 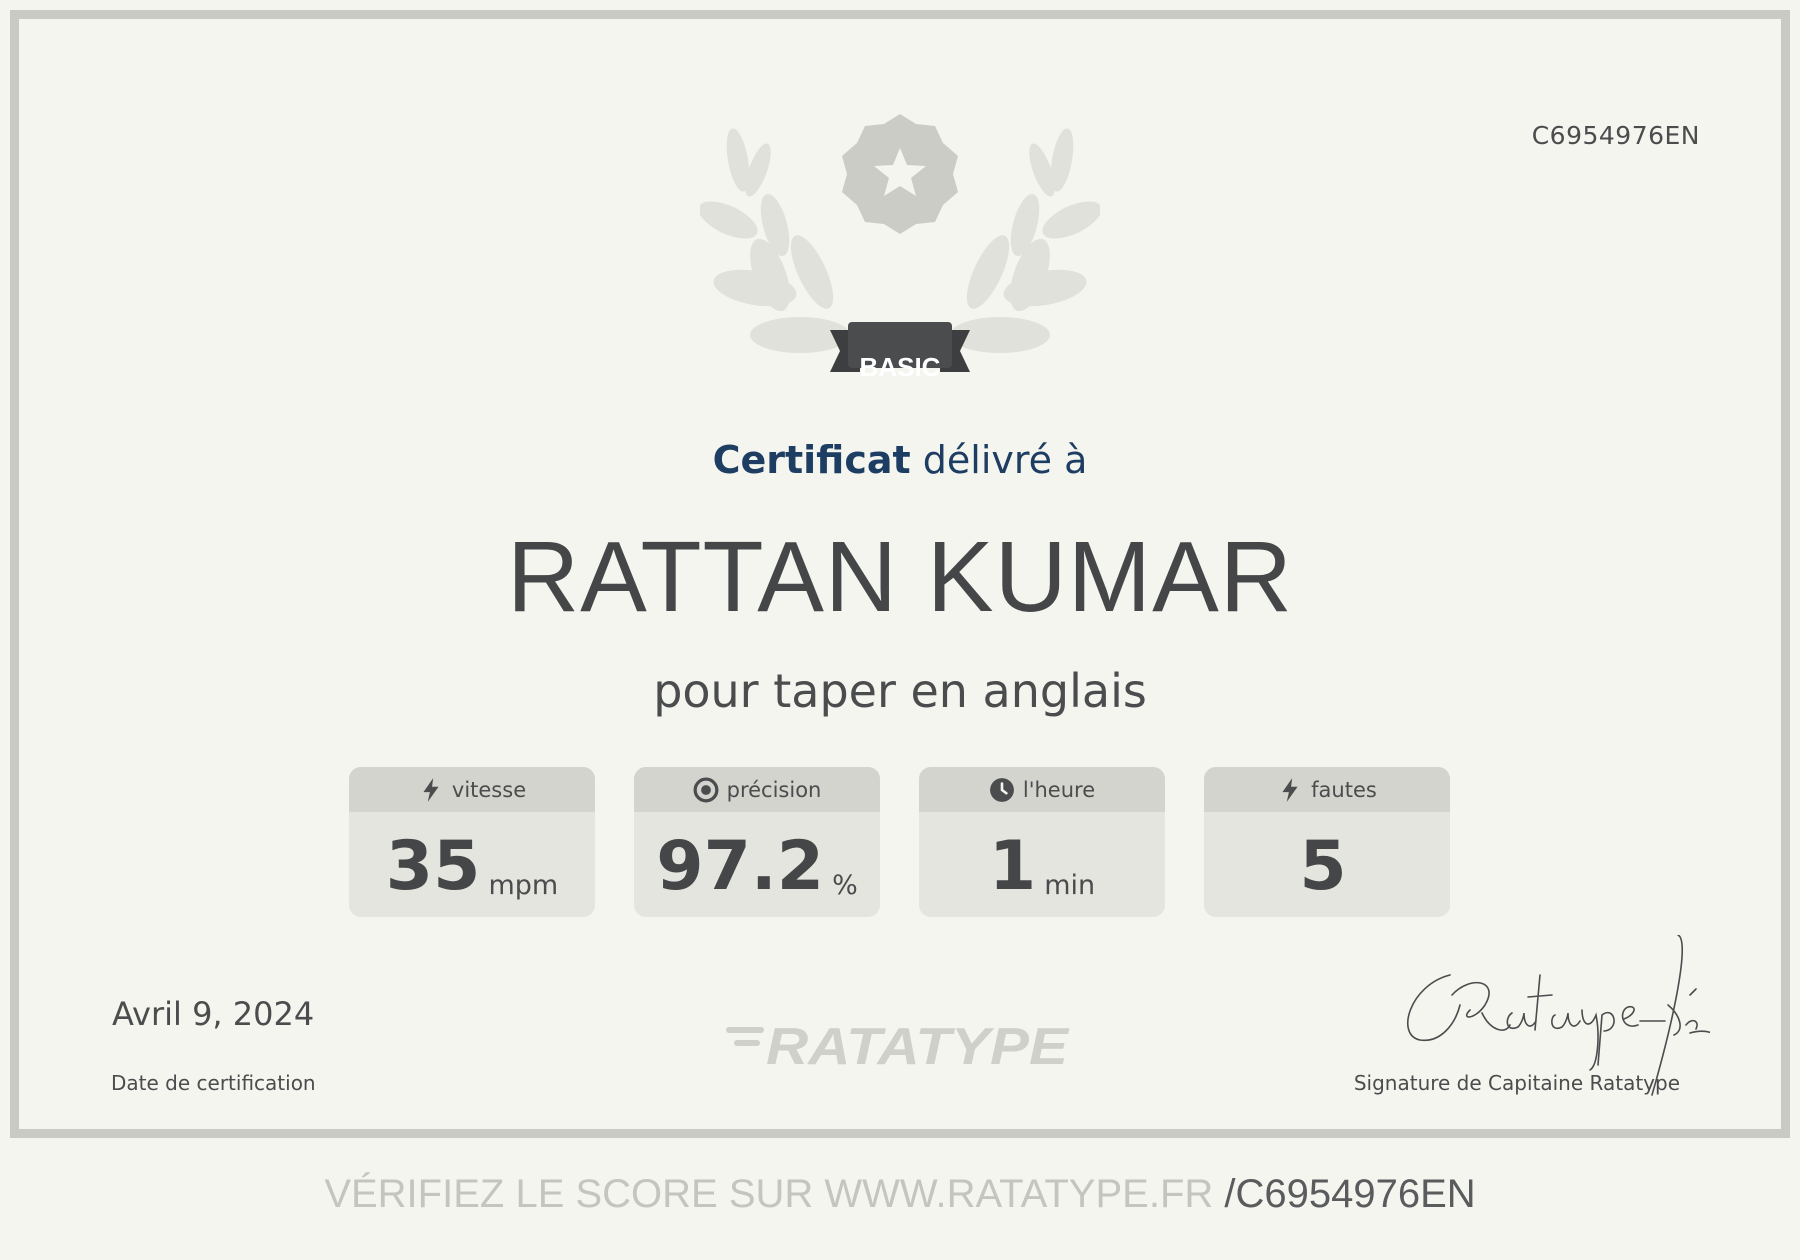 I want to click on target-icon, so click(x=706, y=790).